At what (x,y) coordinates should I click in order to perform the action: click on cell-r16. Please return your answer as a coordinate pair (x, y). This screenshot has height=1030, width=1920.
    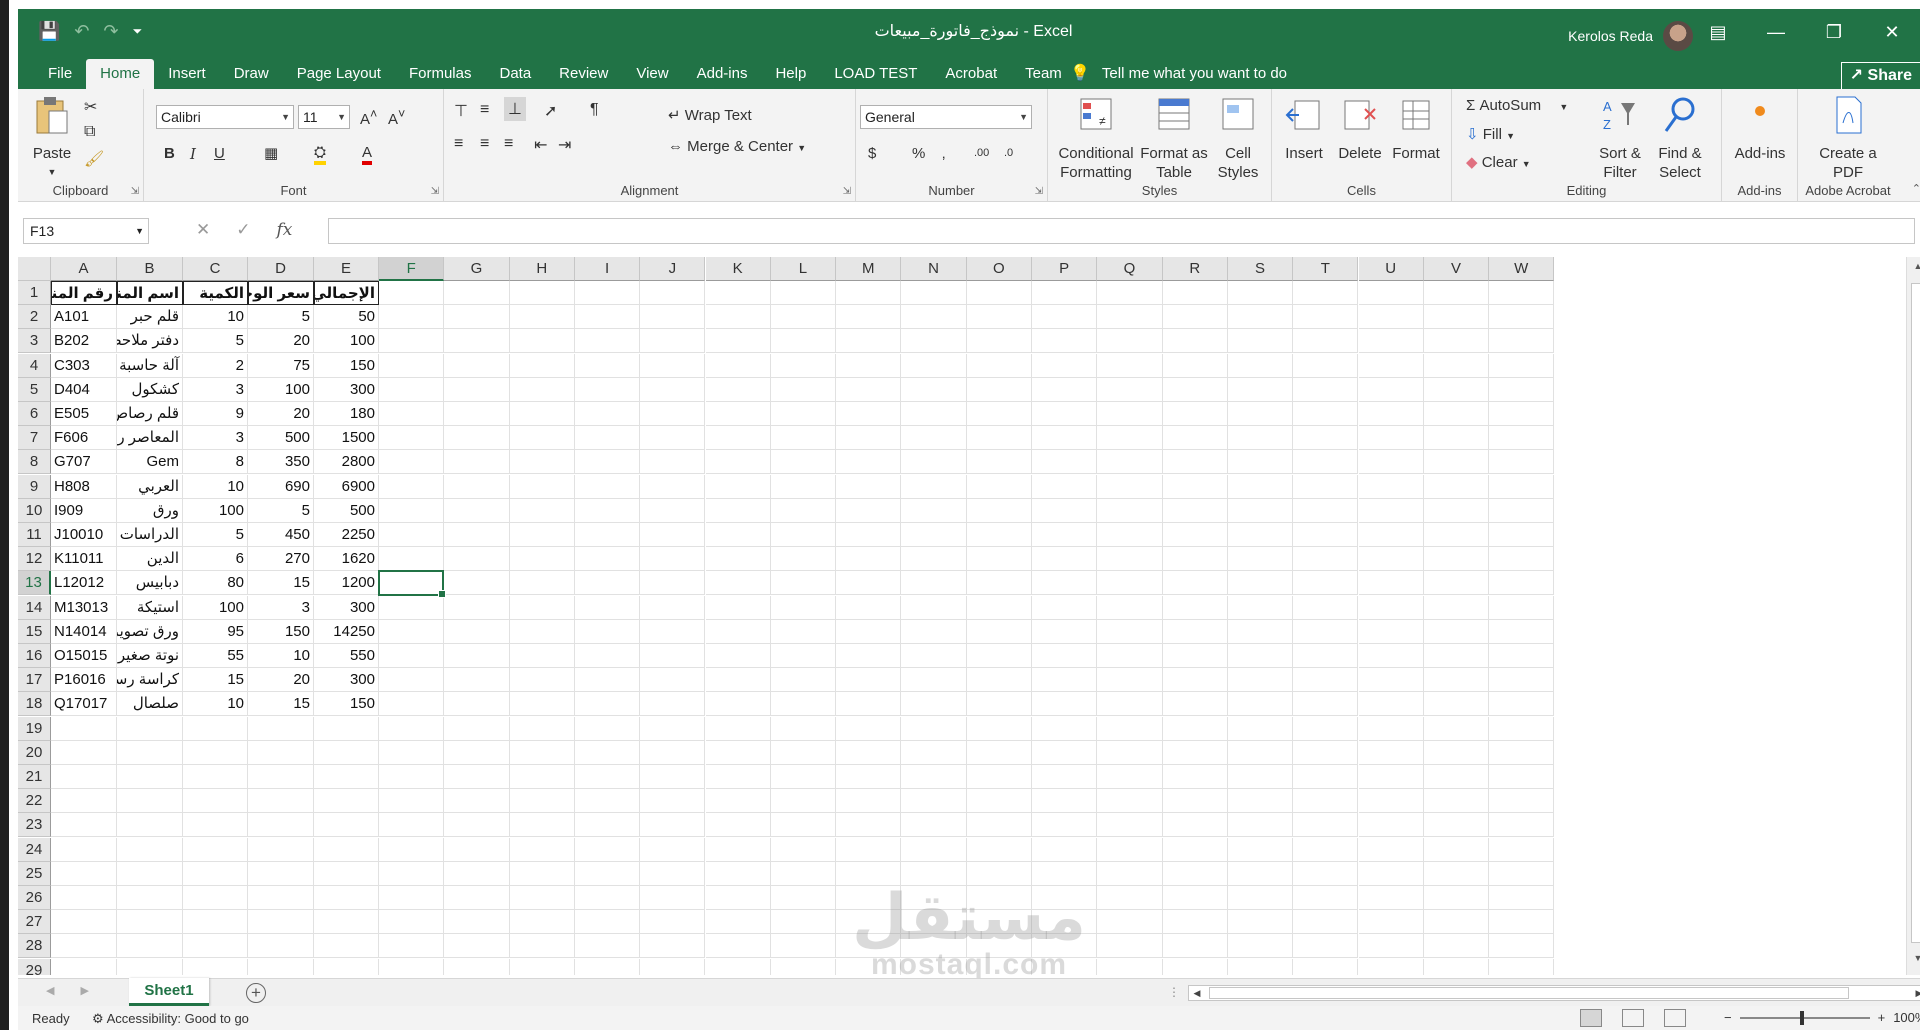
    Looking at the image, I should click on (1195, 656).